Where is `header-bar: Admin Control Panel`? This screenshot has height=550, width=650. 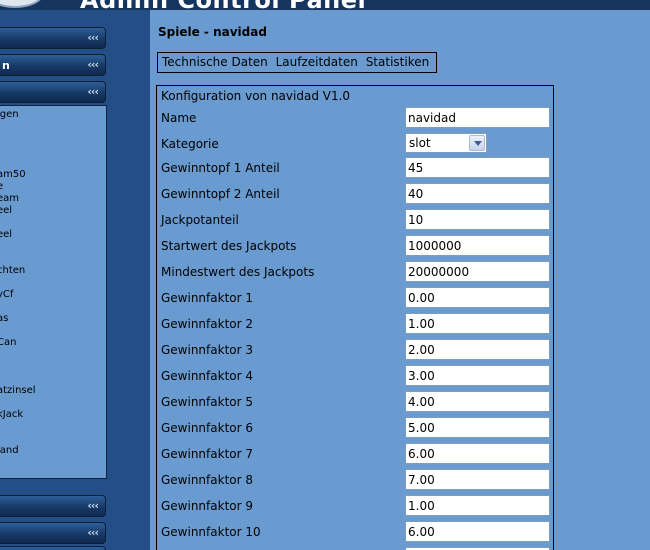
header-bar: Admin Control Panel is located at coordinates (325, 5).